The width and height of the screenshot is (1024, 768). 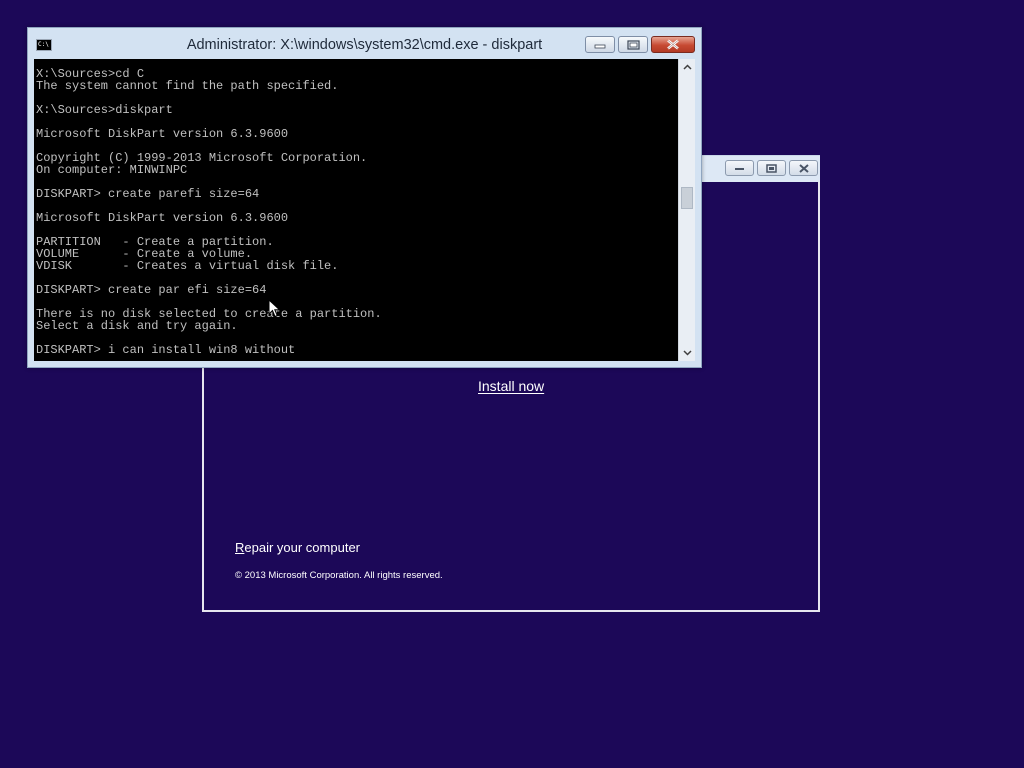 What do you see at coordinates (104, 110) in the screenshot?
I see `console-line: X:\Sources>diskpart` at bounding box center [104, 110].